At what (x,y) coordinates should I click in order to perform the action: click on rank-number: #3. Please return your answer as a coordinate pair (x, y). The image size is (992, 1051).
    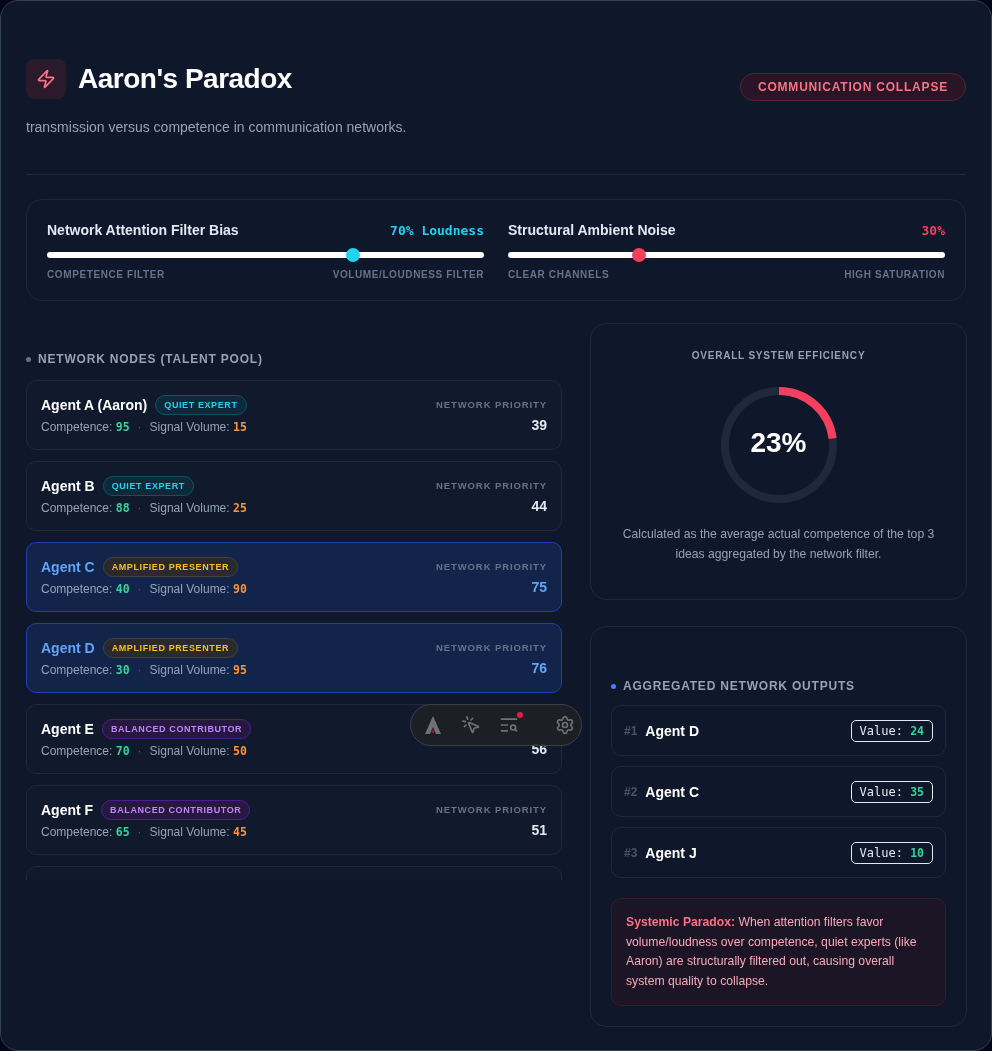
    Looking at the image, I should click on (631, 852).